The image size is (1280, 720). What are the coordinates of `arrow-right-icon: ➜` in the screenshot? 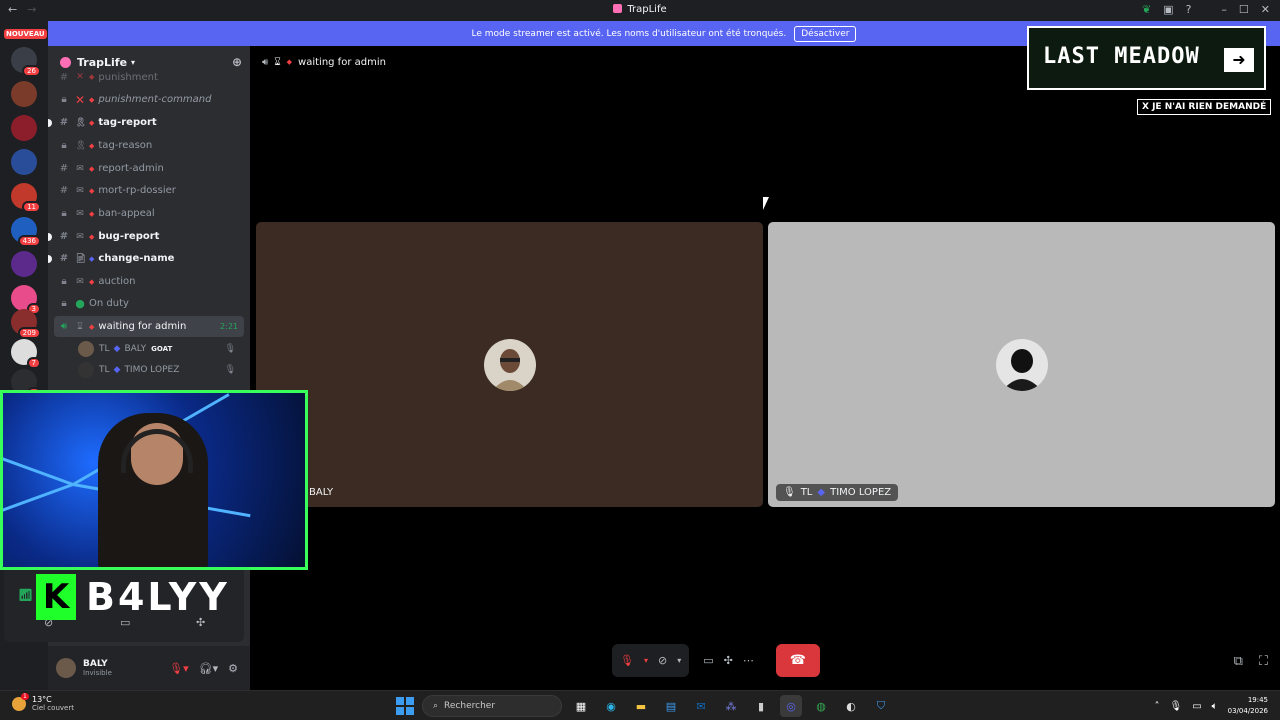 It's located at (1239, 60).